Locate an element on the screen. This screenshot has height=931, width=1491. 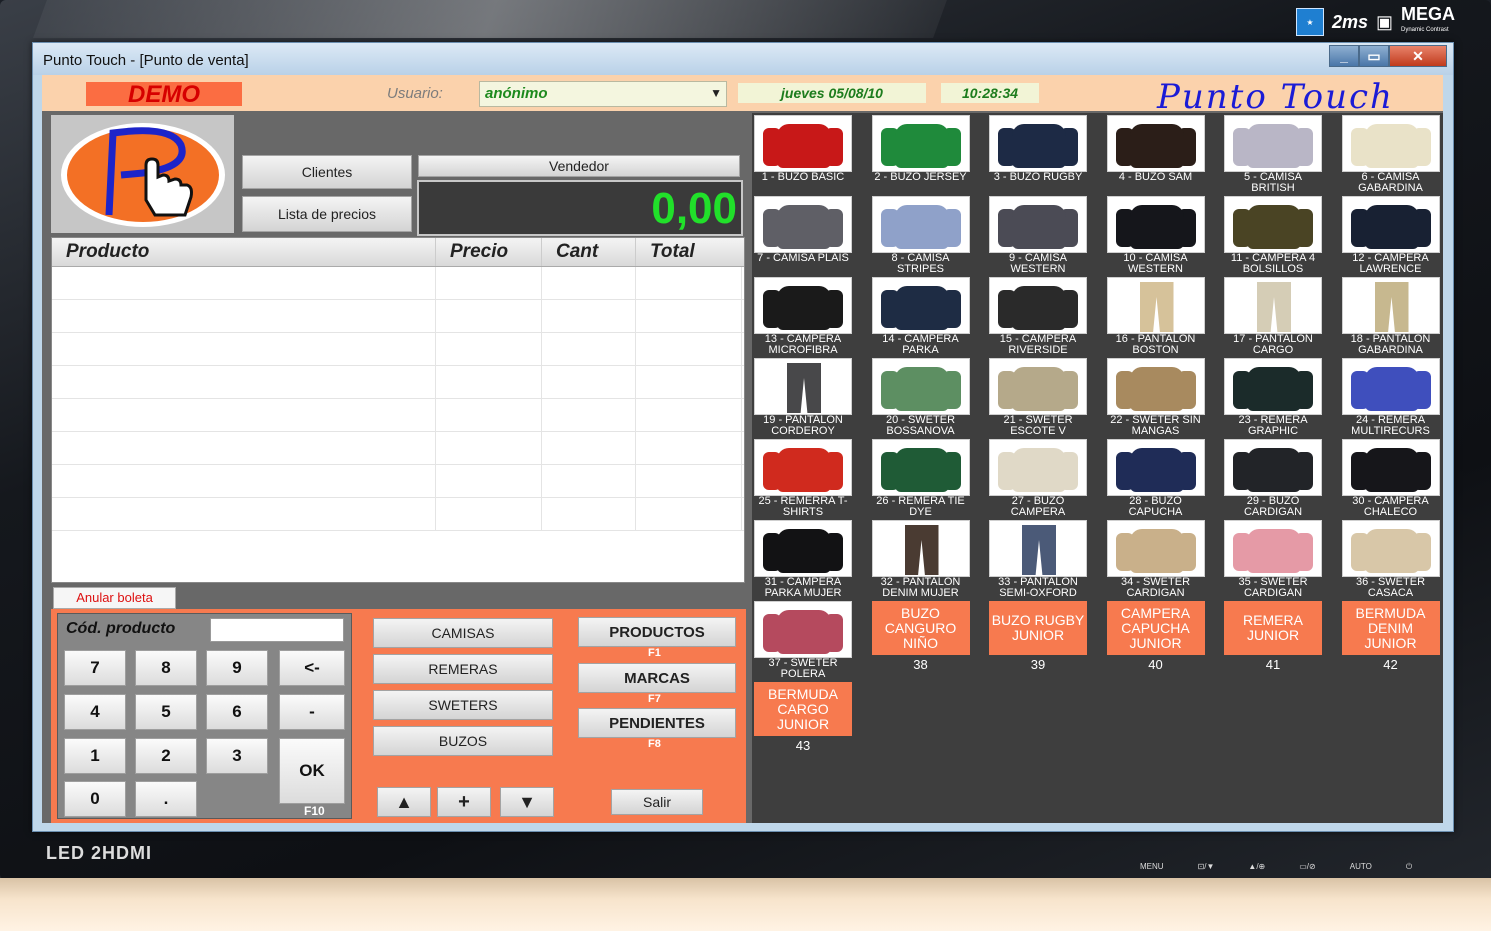
monitor-control: ⊡/▼ is located at coordinates (1206, 867).